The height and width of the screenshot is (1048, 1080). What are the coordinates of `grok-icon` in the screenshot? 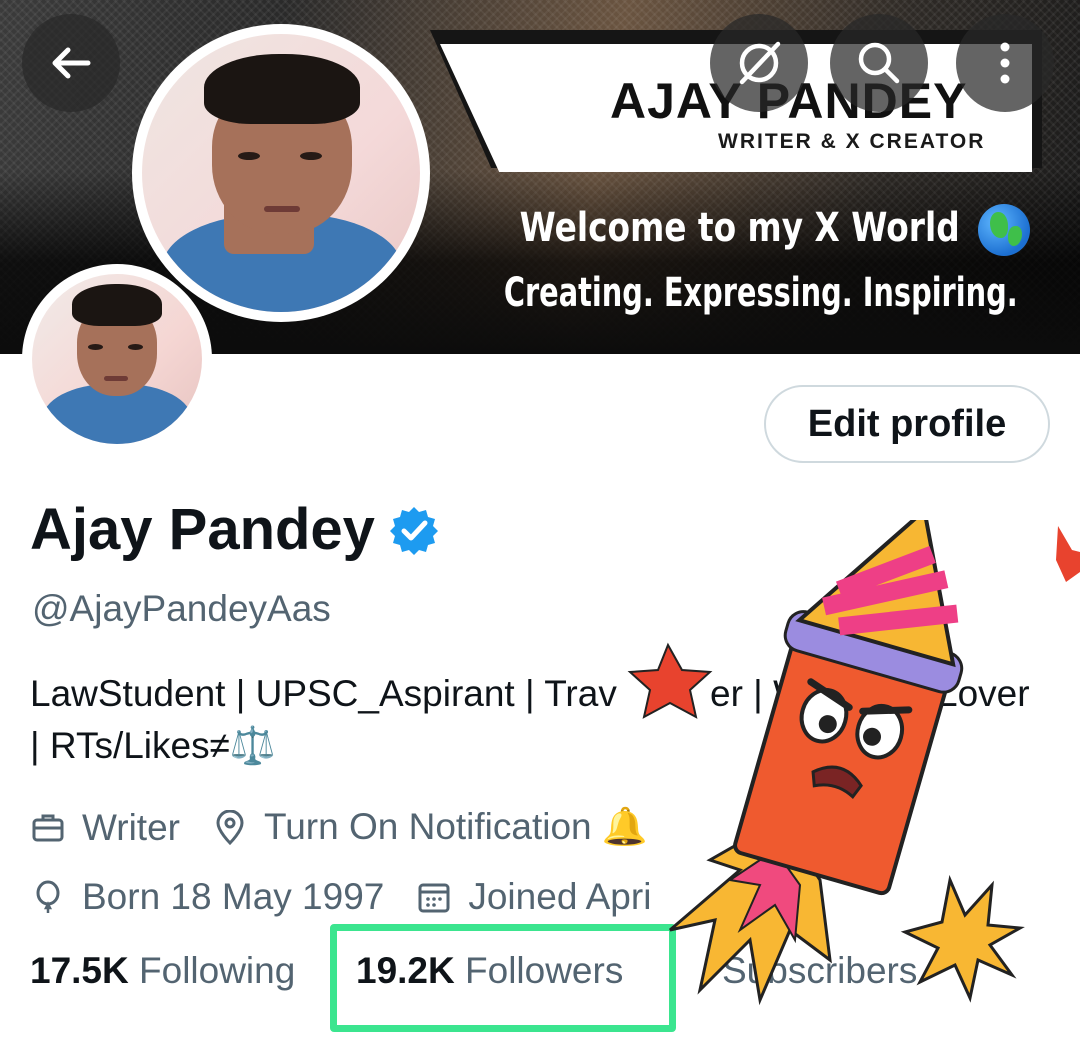 It's located at (760, 63).